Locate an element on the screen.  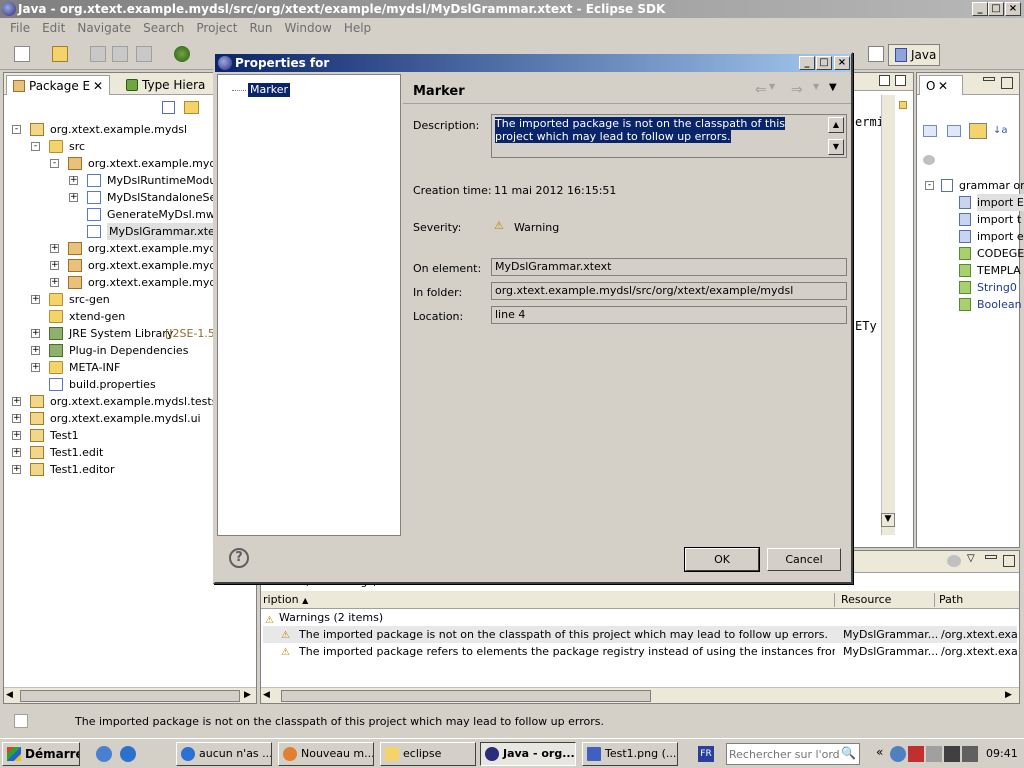
hide-static-icon is located at coordinates (954, 131).